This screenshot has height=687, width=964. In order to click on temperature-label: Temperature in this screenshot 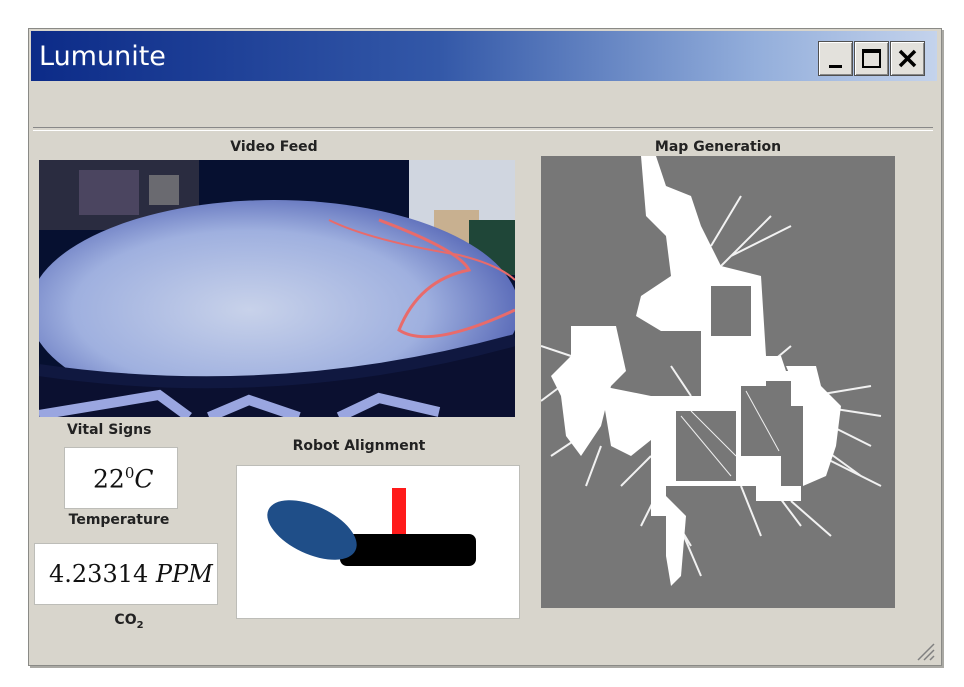, I will do `click(119, 520)`.